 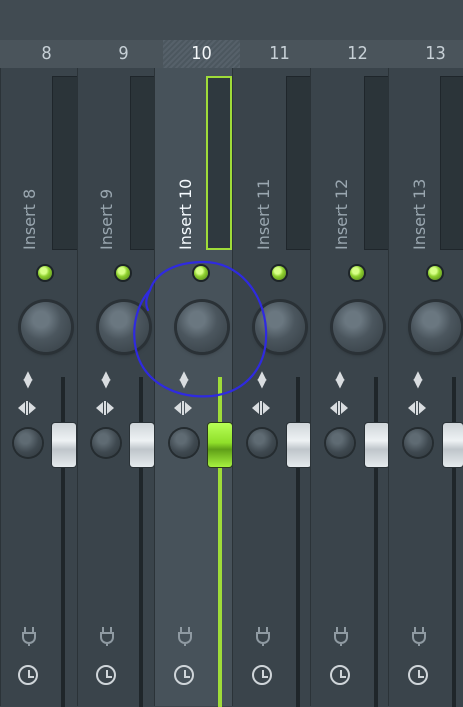 What do you see at coordinates (231, 20) in the screenshot?
I see `mixer-top-area` at bounding box center [231, 20].